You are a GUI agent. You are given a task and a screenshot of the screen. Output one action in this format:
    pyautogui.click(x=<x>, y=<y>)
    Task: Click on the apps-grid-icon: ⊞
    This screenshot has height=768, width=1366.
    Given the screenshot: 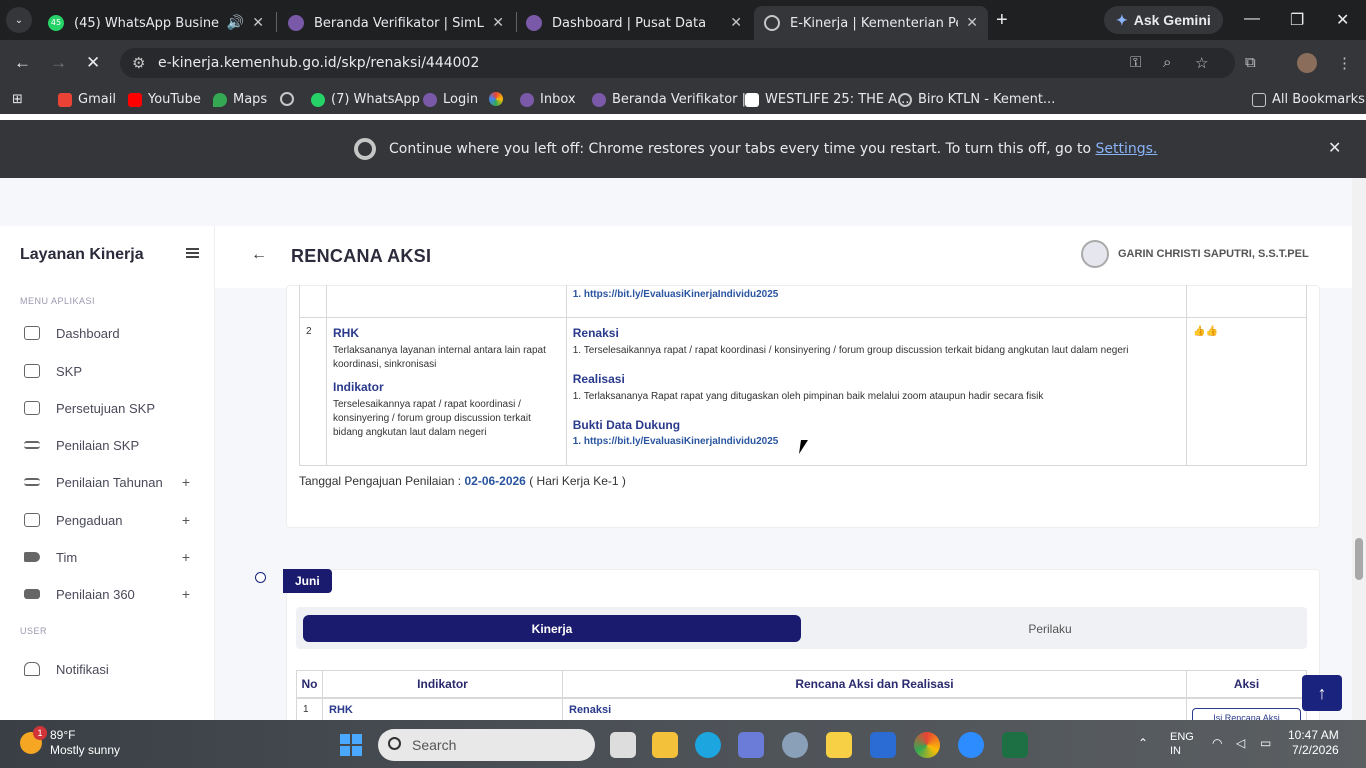 What is the action you would take?
    pyautogui.click(x=17, y=99)
    